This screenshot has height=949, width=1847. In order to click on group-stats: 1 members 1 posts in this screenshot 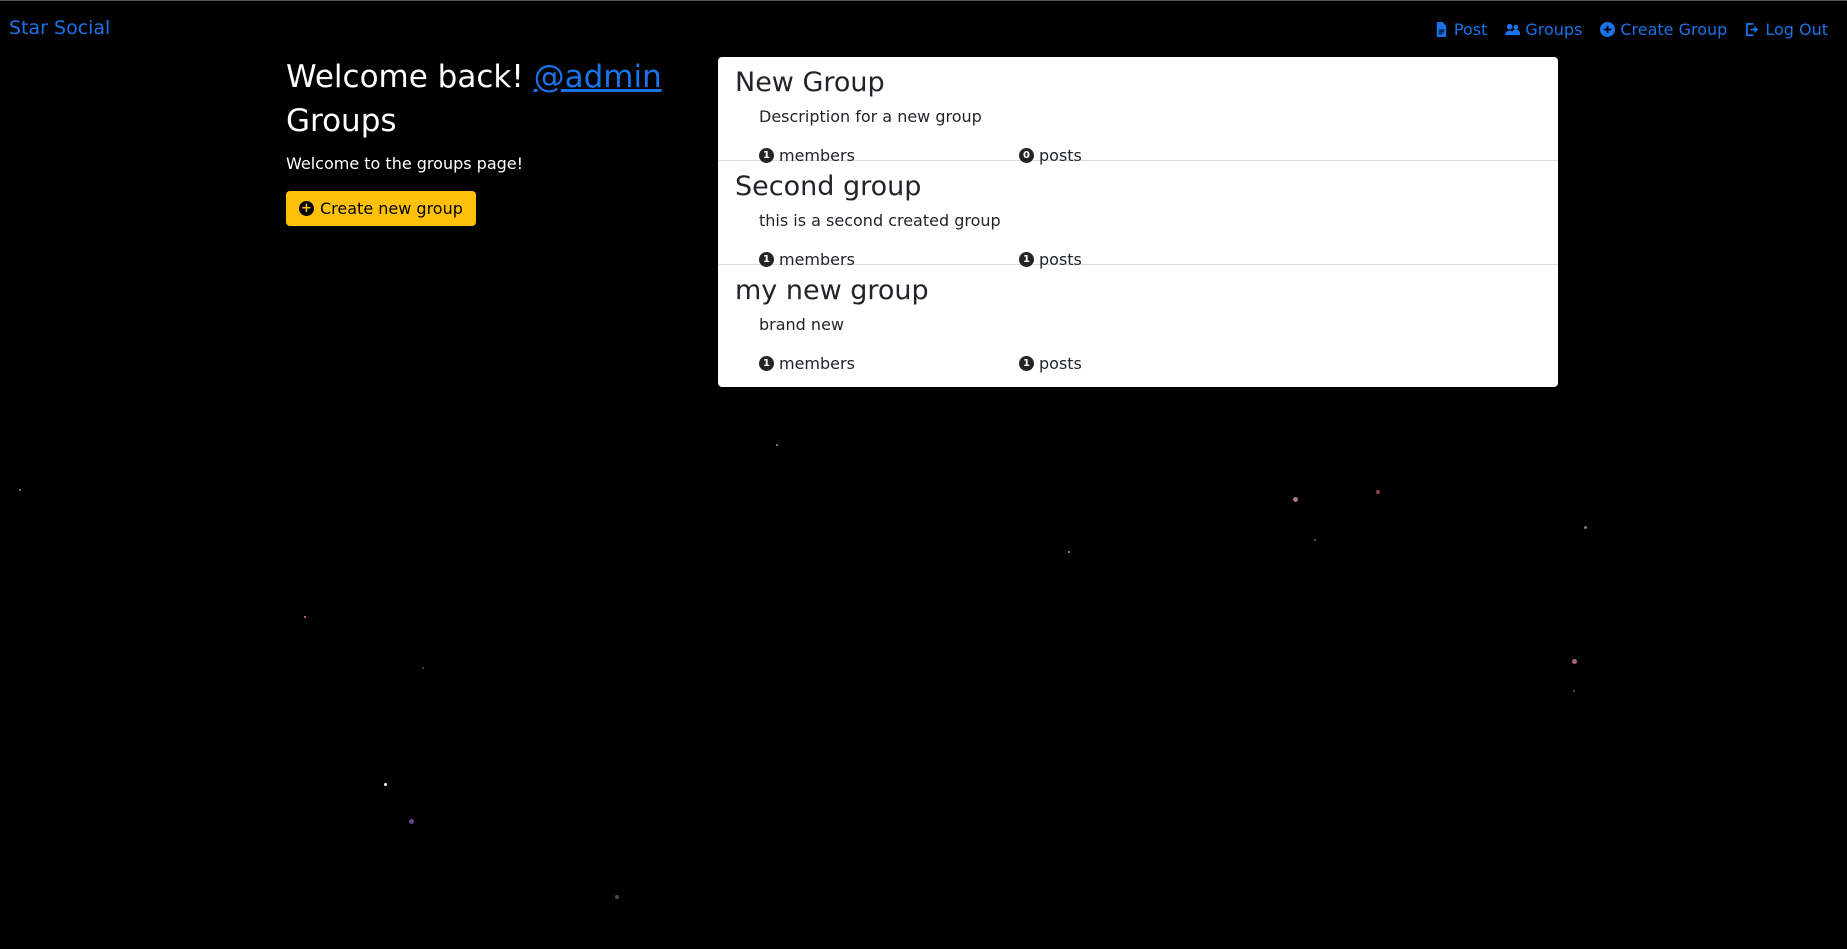, I will do `click(1150, 363)`.